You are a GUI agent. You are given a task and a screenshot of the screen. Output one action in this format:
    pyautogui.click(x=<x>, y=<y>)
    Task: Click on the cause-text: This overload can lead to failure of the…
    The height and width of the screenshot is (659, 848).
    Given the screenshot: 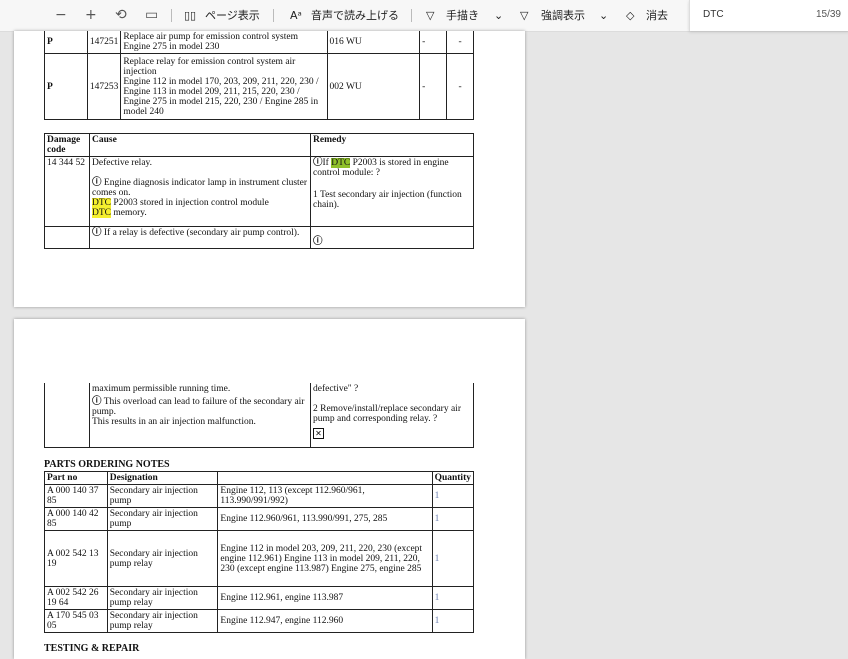 What is the action you would take?
    pyautogui.click(x=198, y=407)
    